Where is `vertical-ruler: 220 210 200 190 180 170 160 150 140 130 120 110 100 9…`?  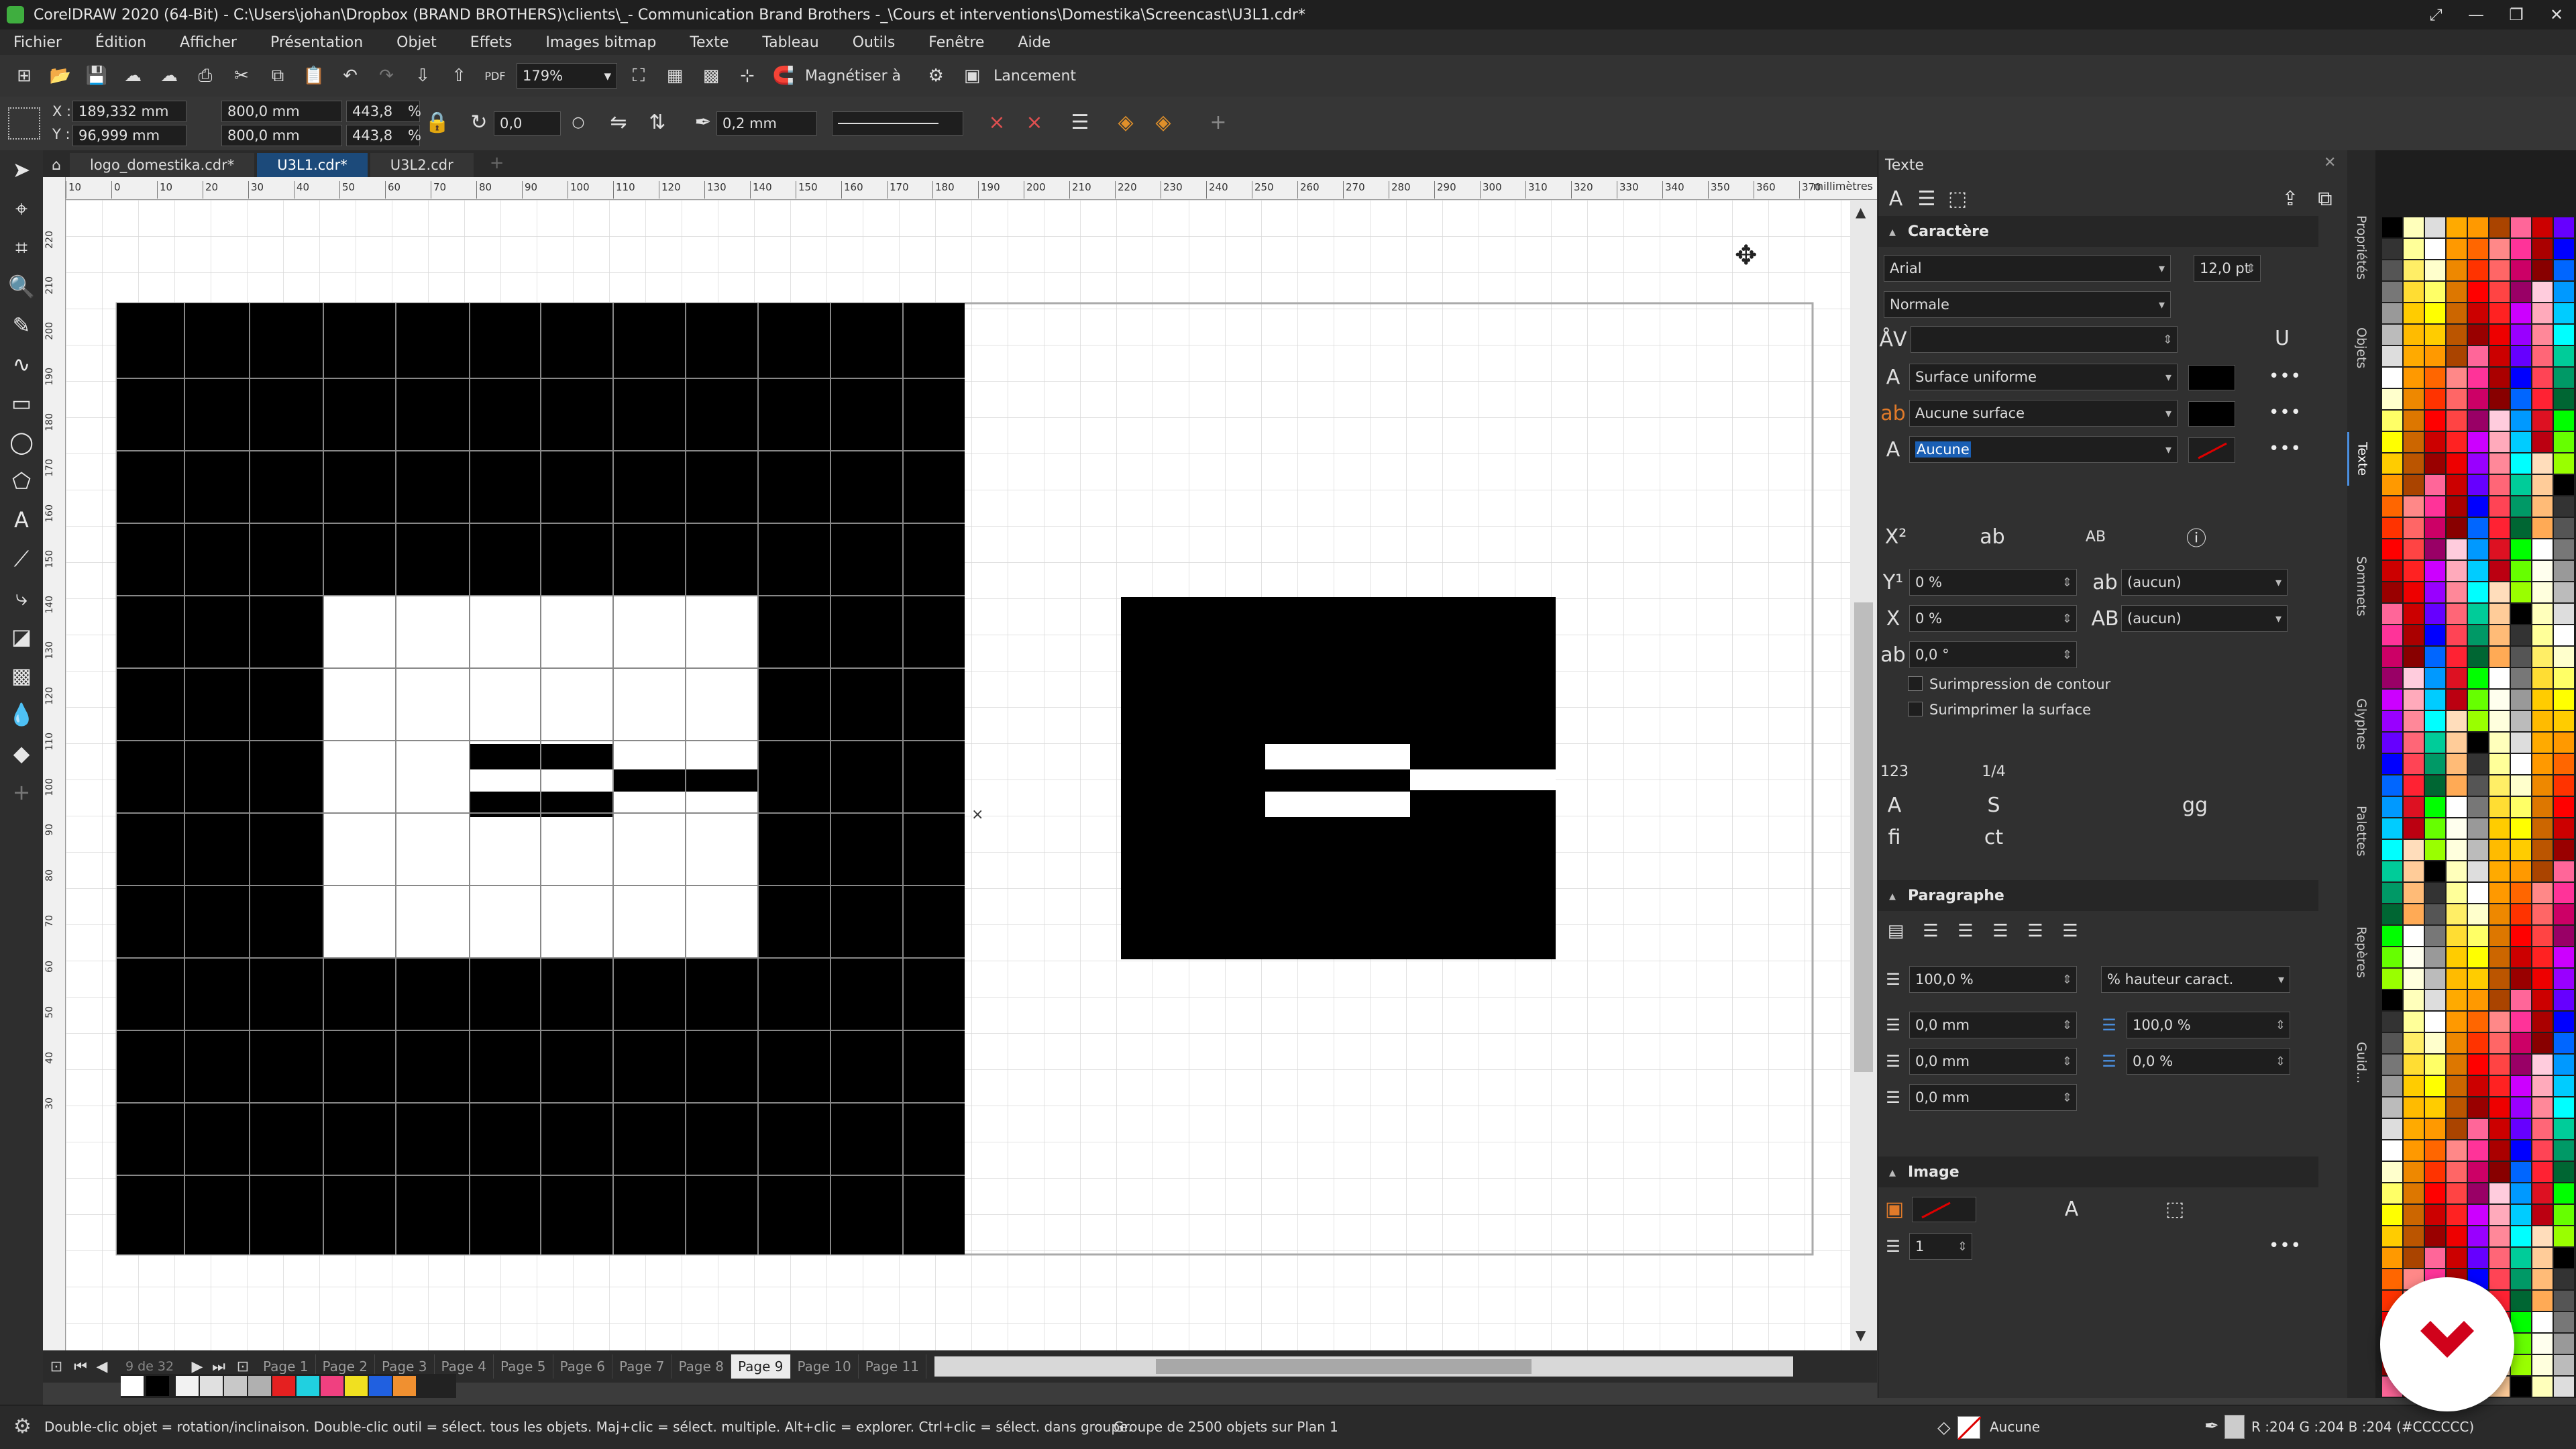 vertical-ruler: 220 210 200 190 180 170 160 150 140 130 120 110 100 9… is located at coordinates (54, 764).